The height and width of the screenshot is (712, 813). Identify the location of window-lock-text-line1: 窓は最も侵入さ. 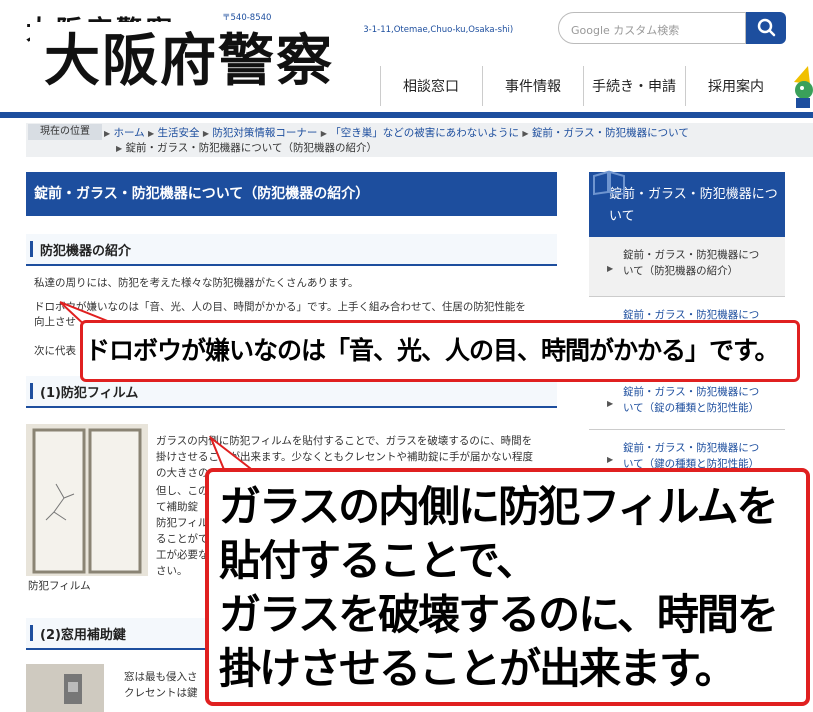
(161, 677).